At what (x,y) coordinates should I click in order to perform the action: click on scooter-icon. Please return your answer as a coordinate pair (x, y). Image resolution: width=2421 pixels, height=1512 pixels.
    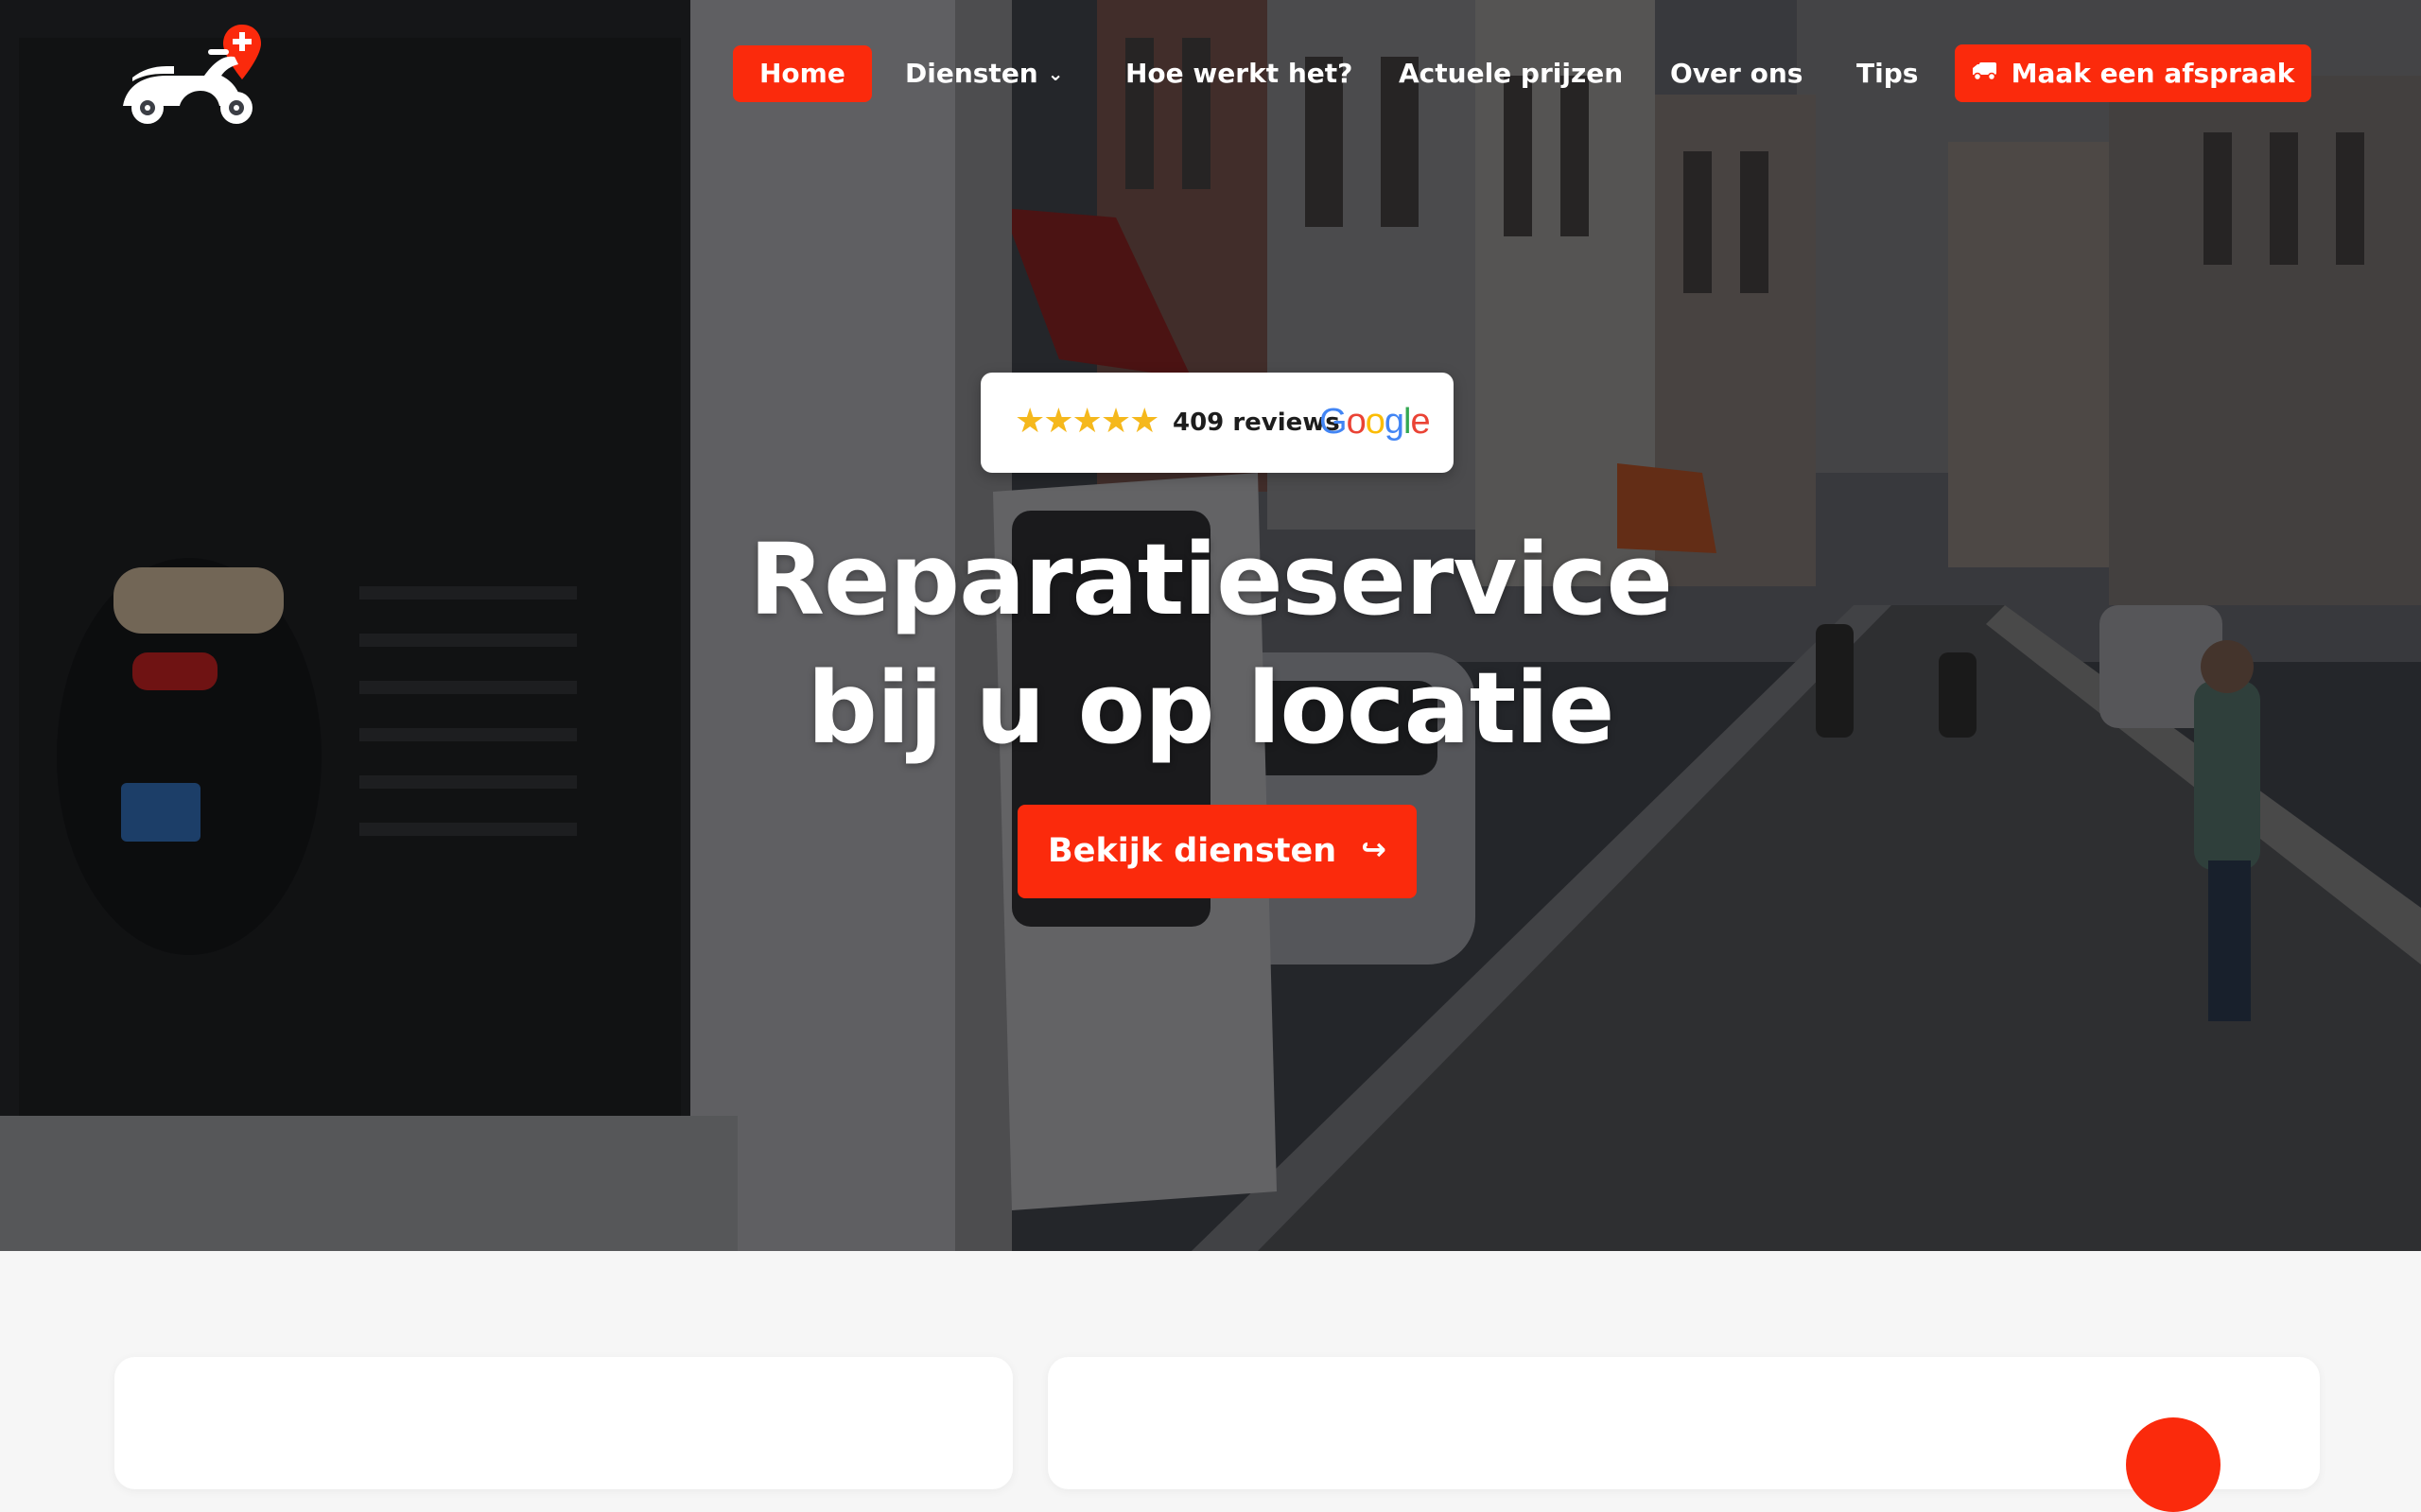
    Looking at the image, I should click on (192, 75).